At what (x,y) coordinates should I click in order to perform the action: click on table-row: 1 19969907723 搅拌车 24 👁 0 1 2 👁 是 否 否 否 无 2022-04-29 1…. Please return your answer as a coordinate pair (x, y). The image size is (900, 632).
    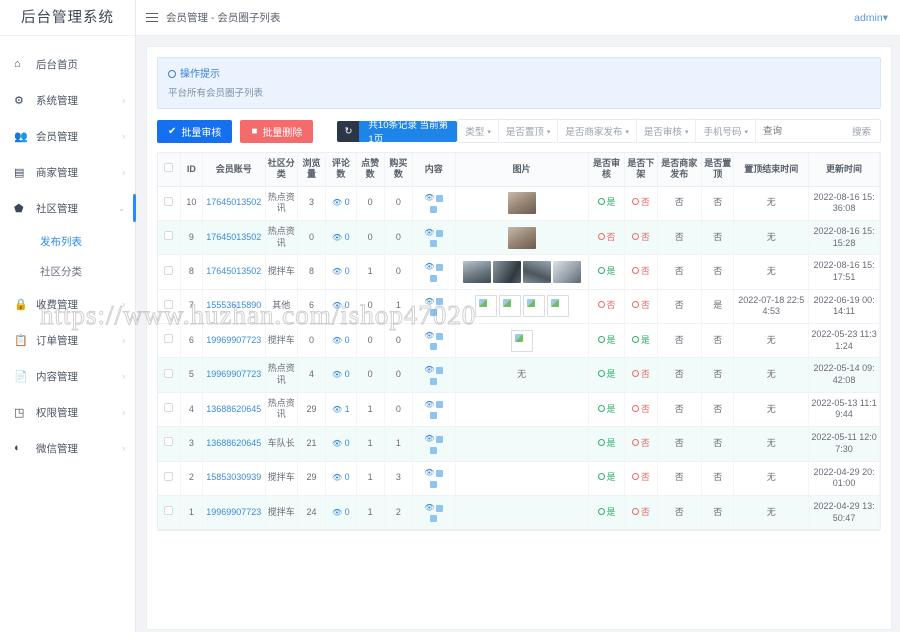
    Looking at the image, I should click on (519, 513).